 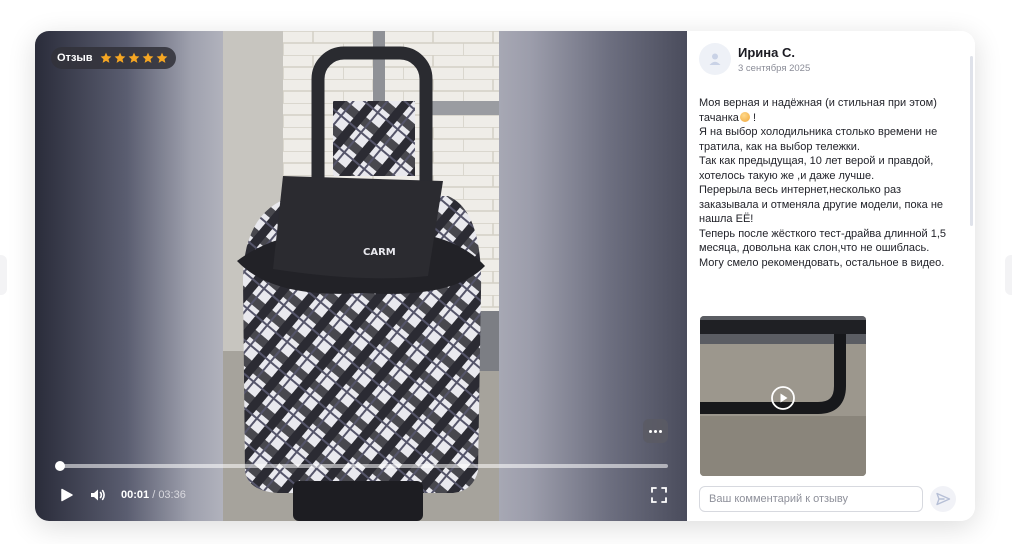 I want to click on time-display: 00:01 / 03:36, so click(x=153, y=495).